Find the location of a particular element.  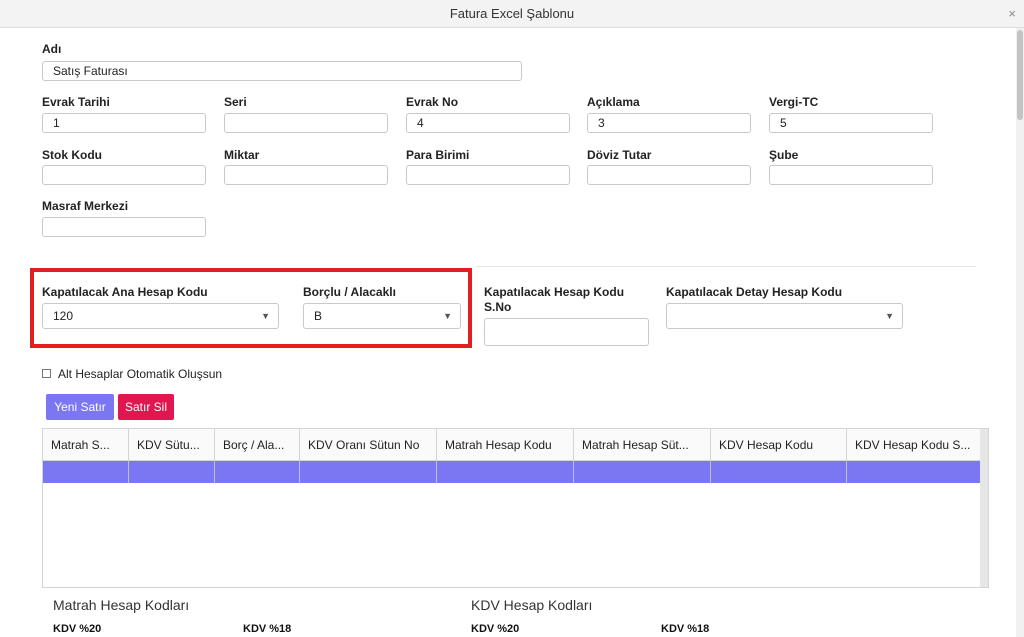

matrah-section-title: Matrah Hesap Kodları is located at coordinates (121, 605).